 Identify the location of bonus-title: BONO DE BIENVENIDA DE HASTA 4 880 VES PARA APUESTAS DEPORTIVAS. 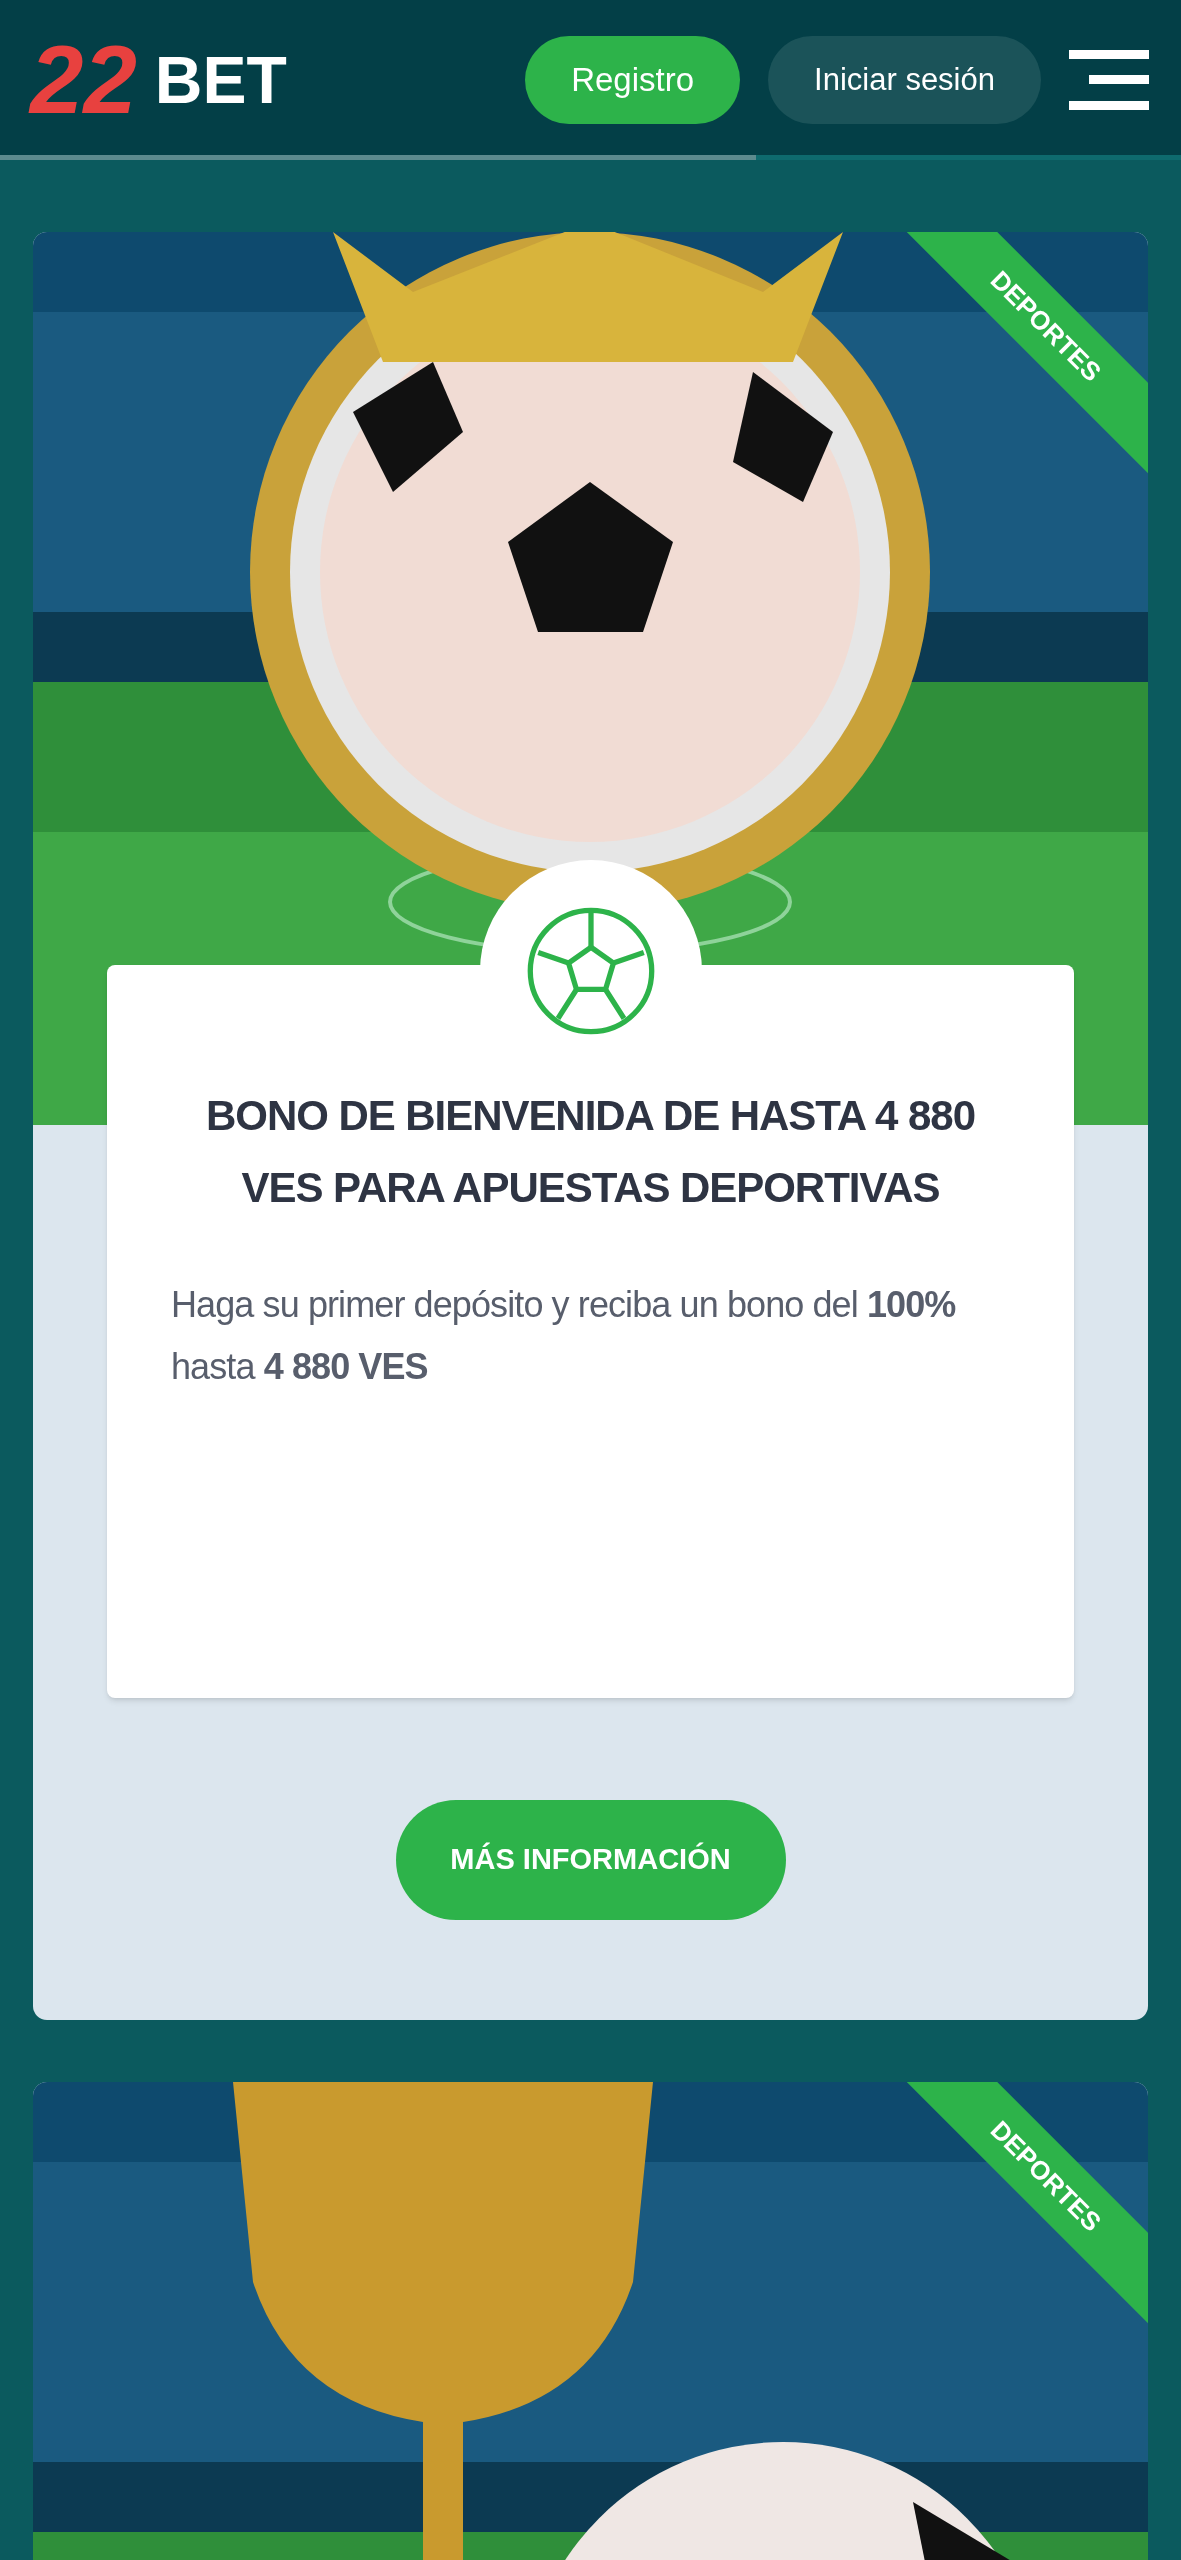
(590, 1152).